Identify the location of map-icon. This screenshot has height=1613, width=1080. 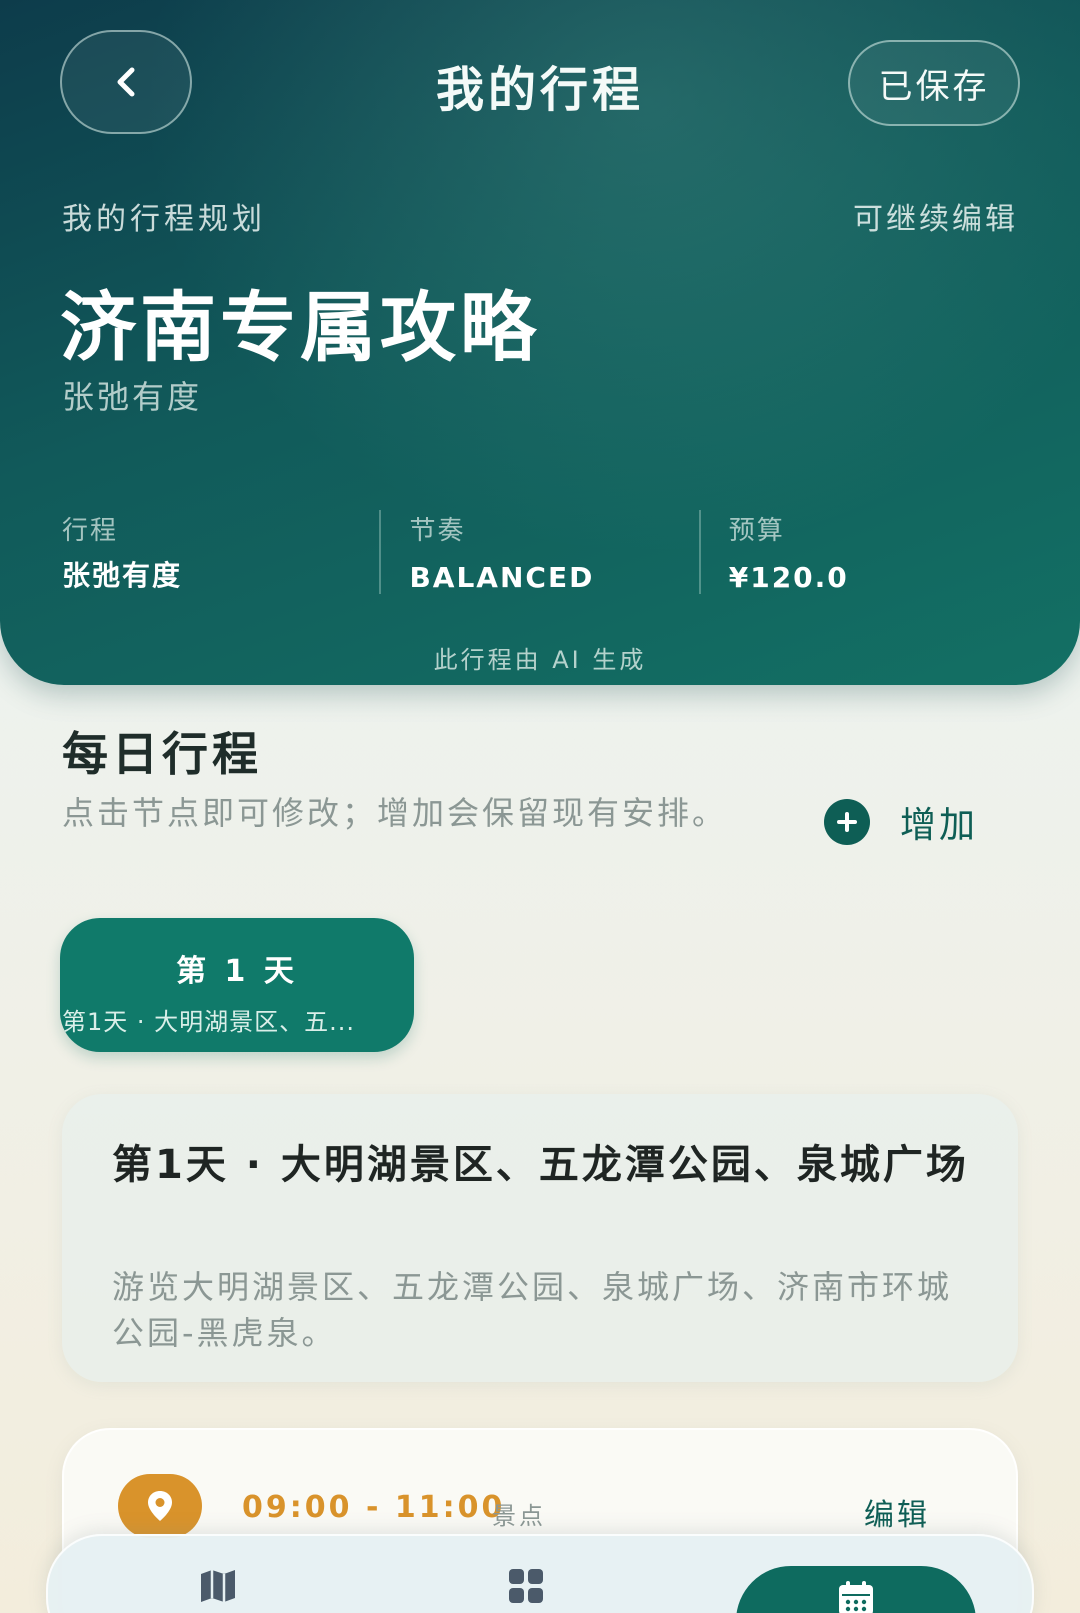
(218, 1586).